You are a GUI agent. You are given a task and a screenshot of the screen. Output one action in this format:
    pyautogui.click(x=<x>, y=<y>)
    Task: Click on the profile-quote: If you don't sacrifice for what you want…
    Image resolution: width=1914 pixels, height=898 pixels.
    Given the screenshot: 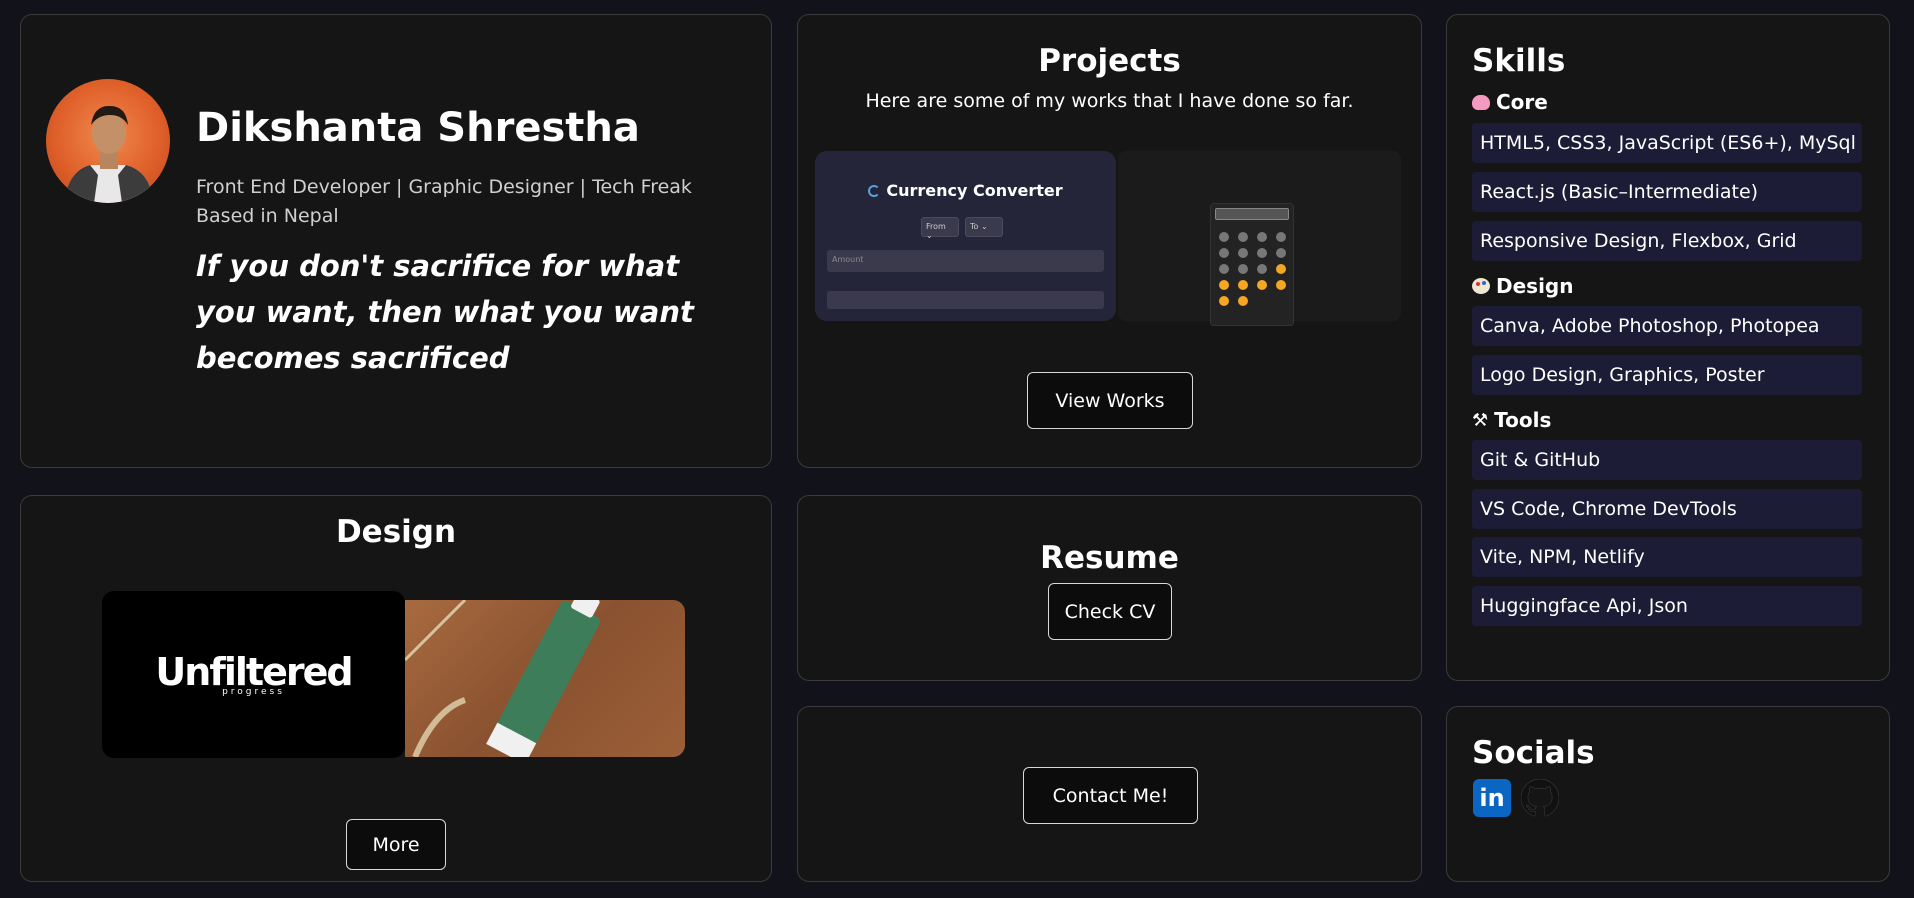 What is the action you would take?
    pyautogui.click(x=445, y=312)
    